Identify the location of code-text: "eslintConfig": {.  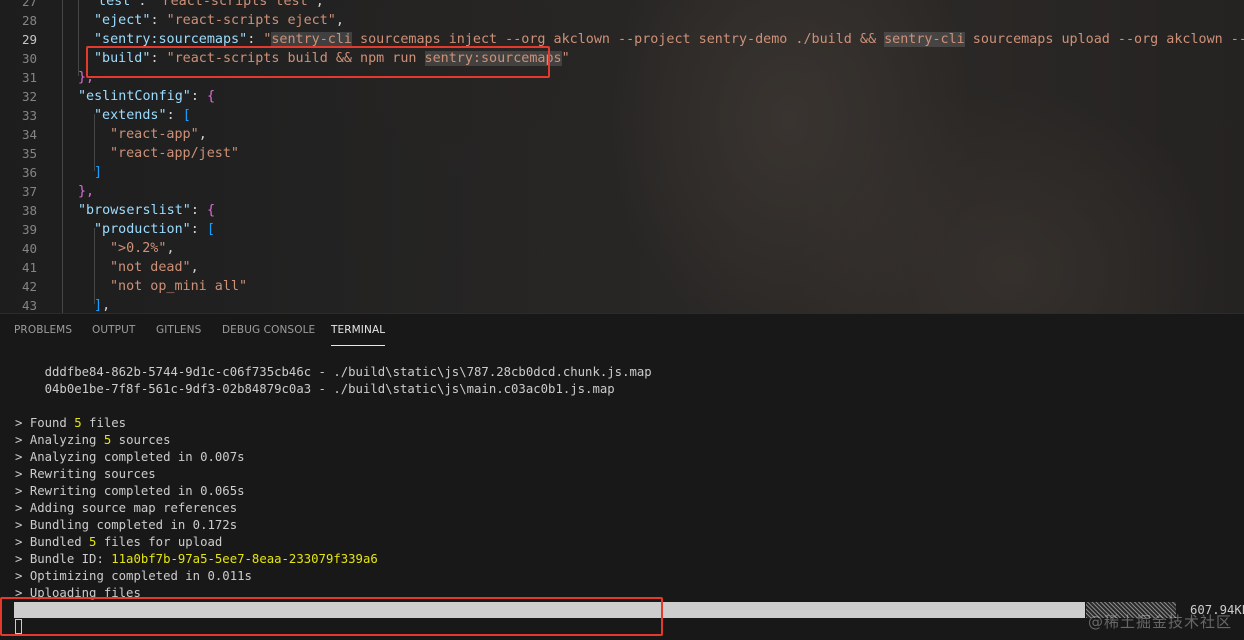
(147, 96).